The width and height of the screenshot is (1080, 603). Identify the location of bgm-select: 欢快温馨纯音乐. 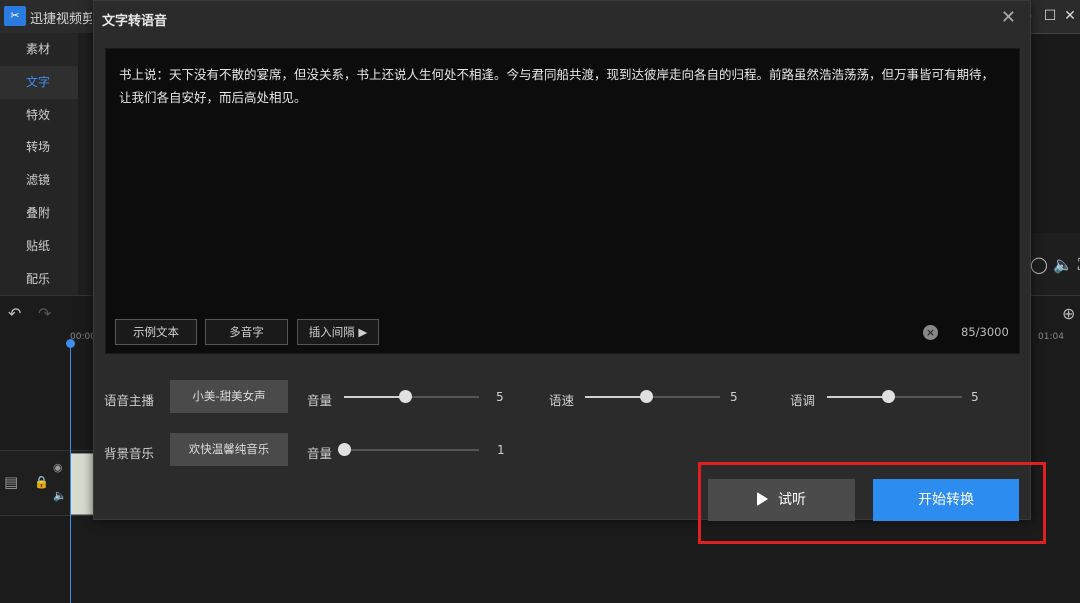
(229, 449).